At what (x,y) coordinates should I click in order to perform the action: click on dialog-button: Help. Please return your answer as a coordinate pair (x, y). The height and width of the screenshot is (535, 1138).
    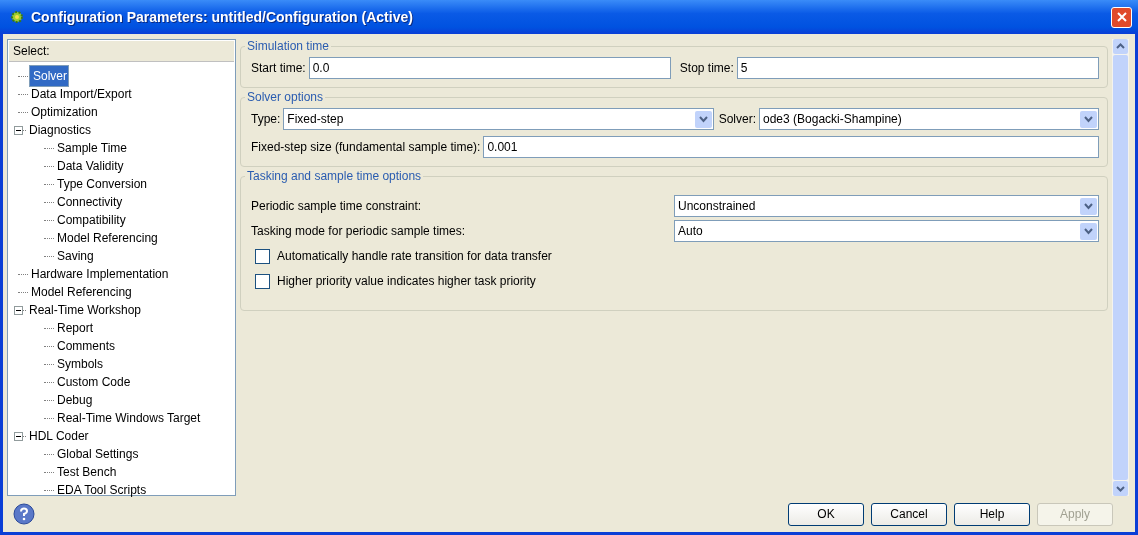
    Looking at the image, I should click on (992, 514).